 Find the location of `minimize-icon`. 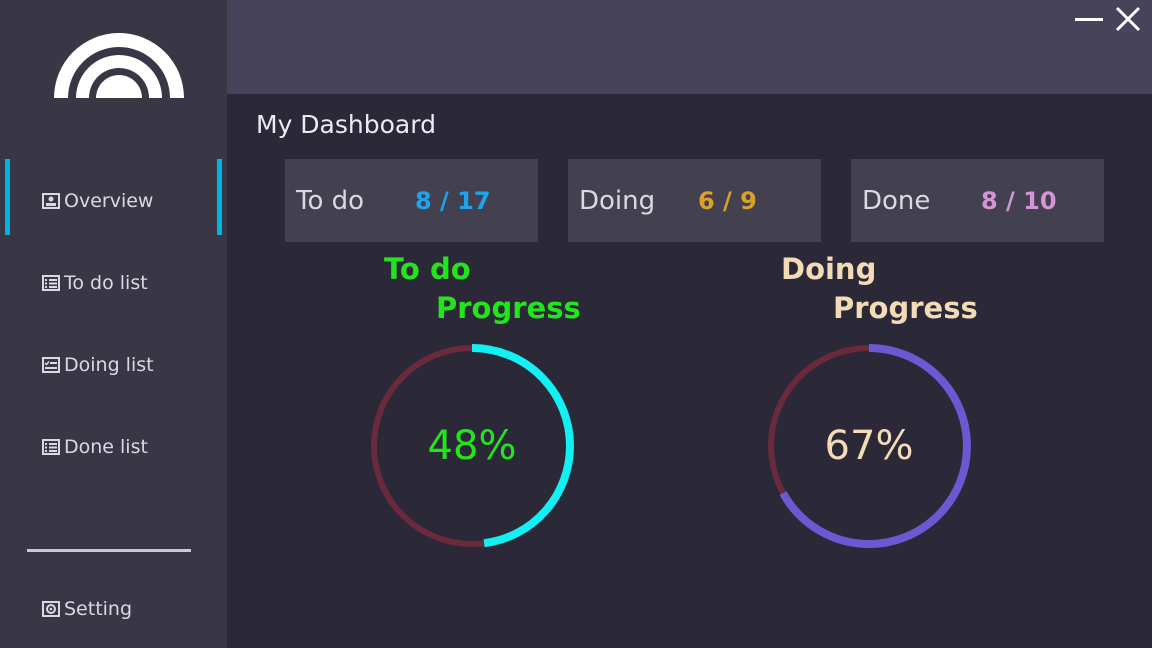

minimize-icon is located at coordinates (1089, 20).